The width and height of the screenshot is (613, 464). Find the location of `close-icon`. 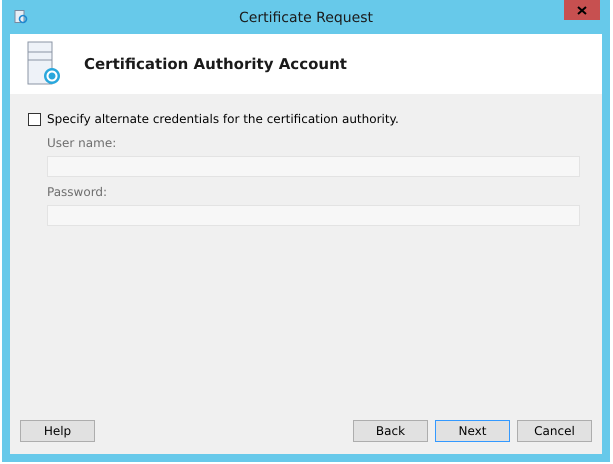

close-icon is located at coordinates (582, 10).